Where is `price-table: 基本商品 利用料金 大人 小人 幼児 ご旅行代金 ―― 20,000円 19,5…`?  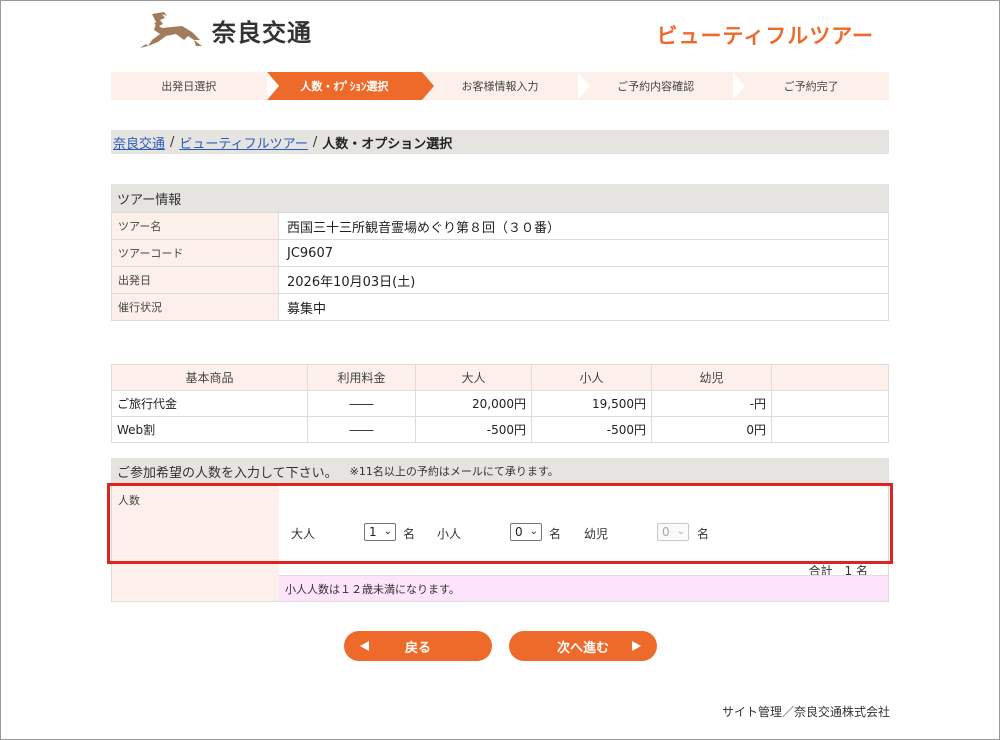
price-table: 基本商品 利用料金 大人 小人 幼児 ご旅行代金 ―― 20,000円 19,5… is located at coordinates (500, 403).